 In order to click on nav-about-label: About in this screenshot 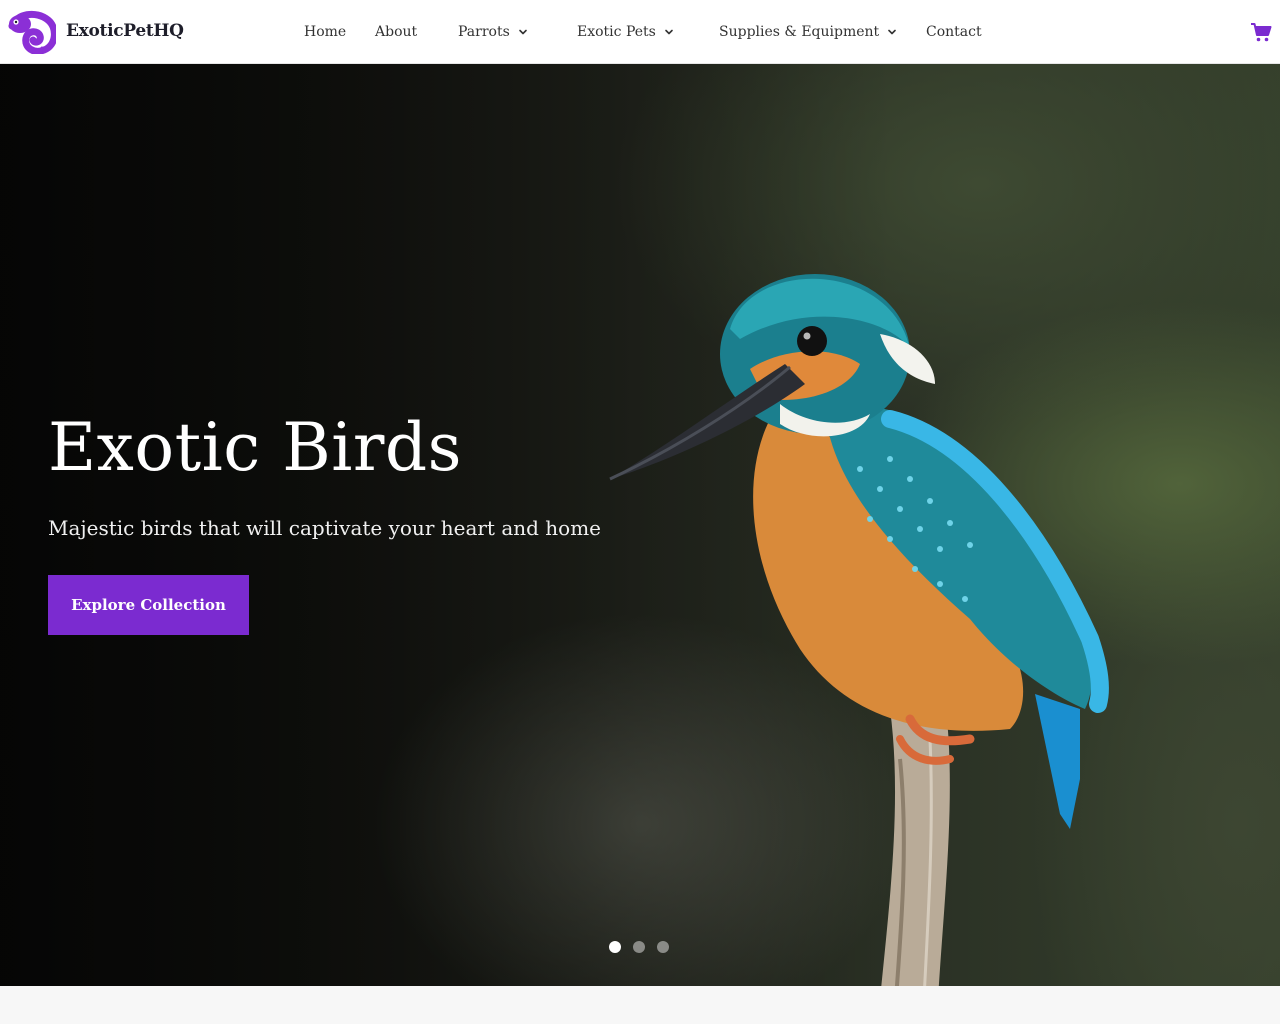, I will do `click(396, 32)`.